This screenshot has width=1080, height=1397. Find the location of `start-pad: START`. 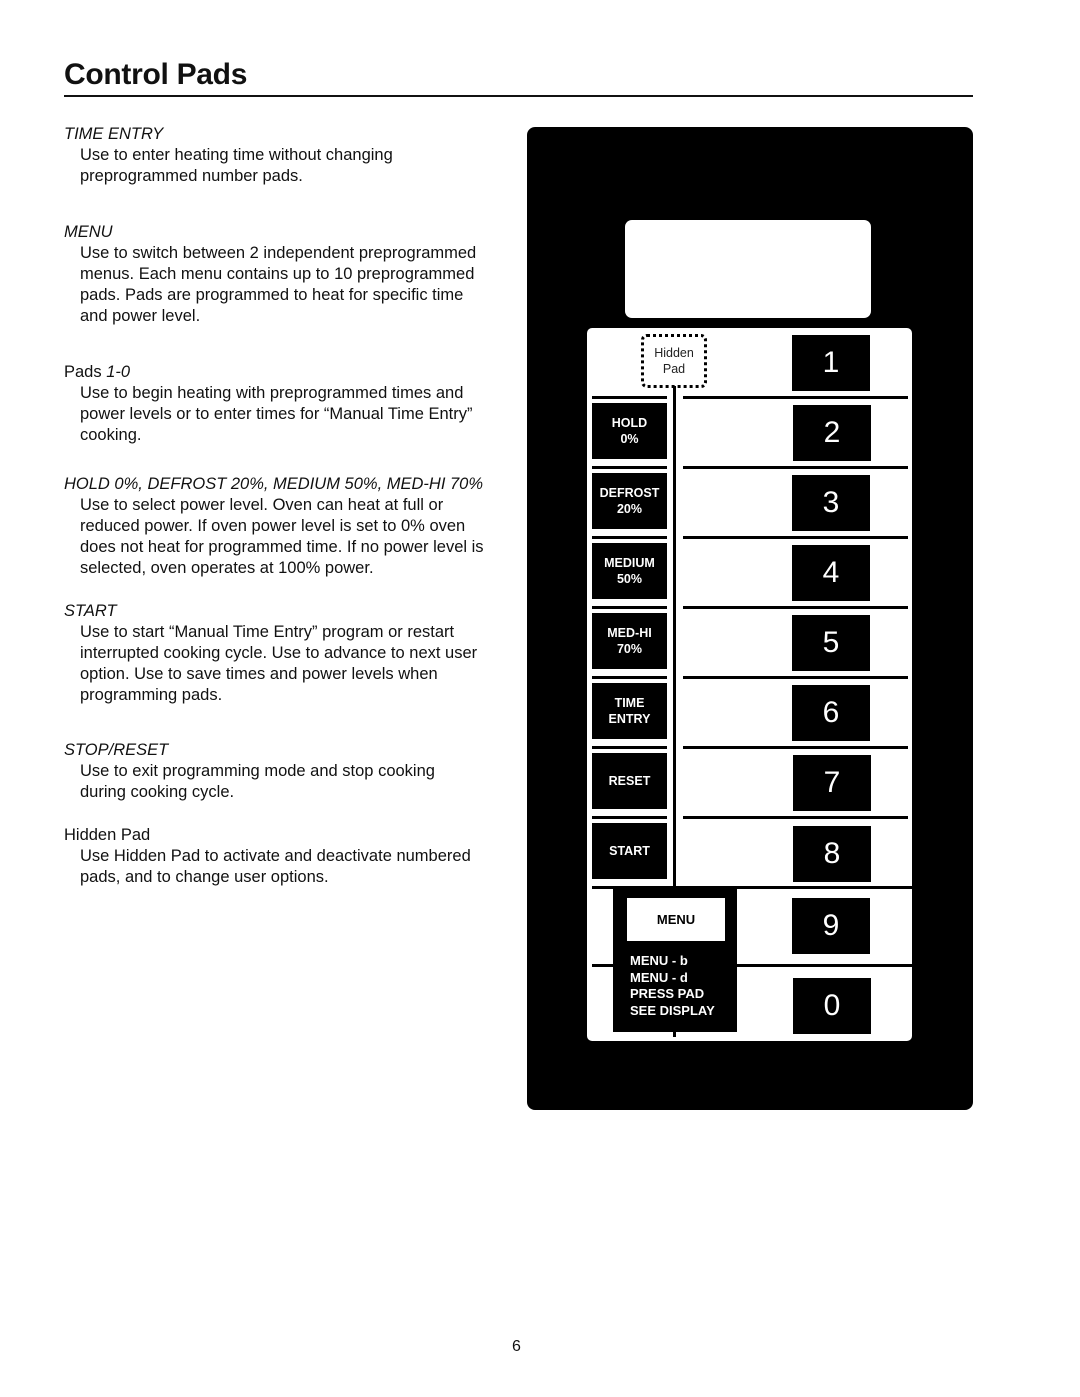

start-pad: START is located at coordinates (629, 851).